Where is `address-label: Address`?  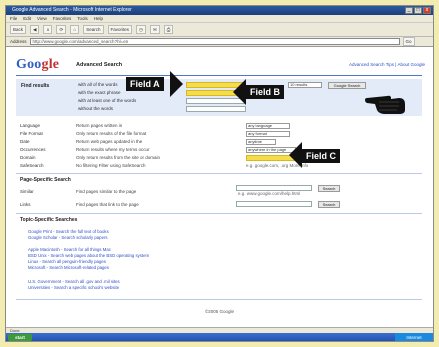 address-label: Address is located at coordinates (18, 41).